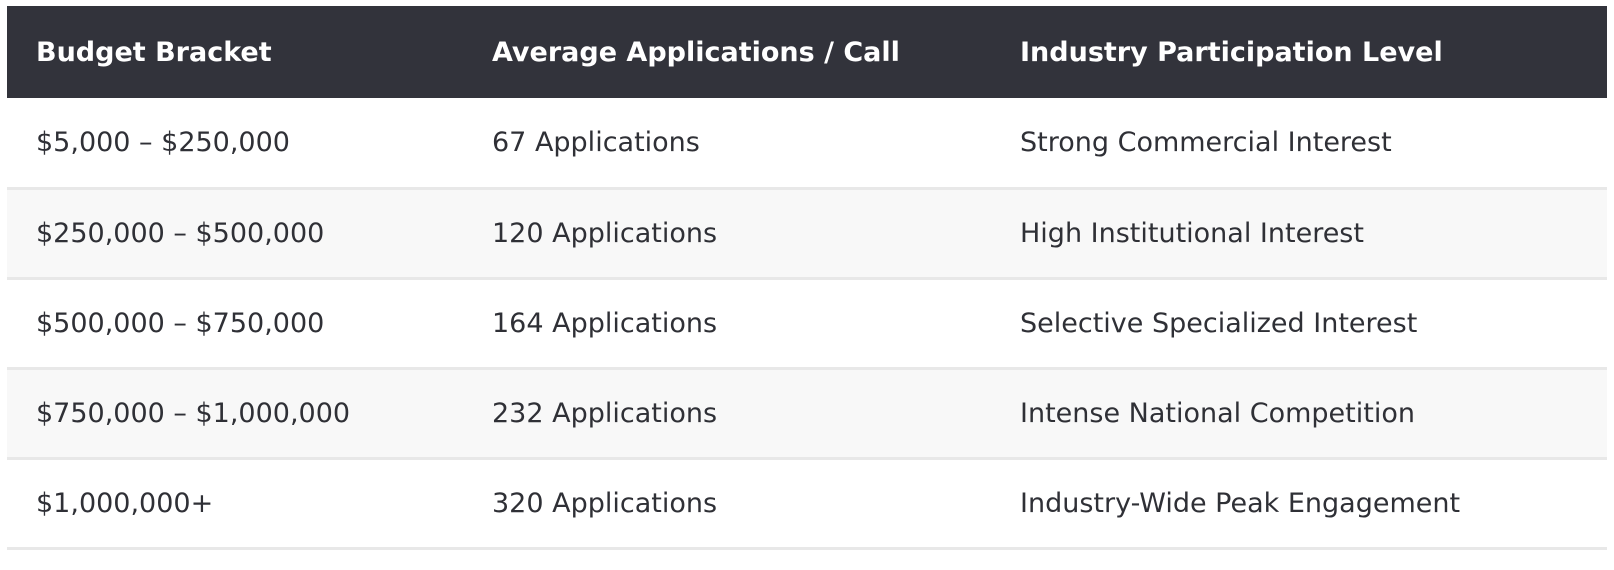 Image resolution: width=1614 pixels, height=570 pixels. I want to click on cell-participation-level: High Institutional Interest, so click(1192, 233).